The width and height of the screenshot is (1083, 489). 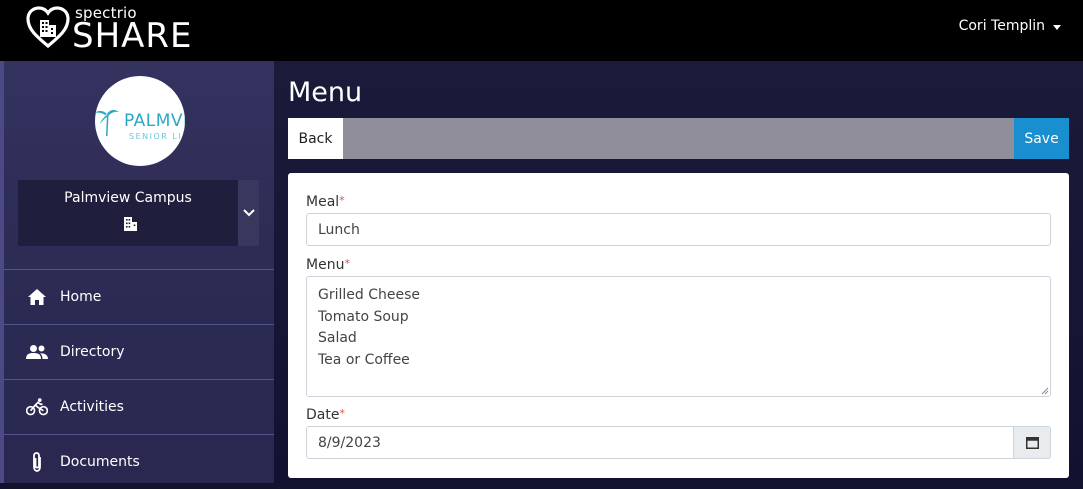 I want to click on palm-tree-icon, so click(x=107, y=122).